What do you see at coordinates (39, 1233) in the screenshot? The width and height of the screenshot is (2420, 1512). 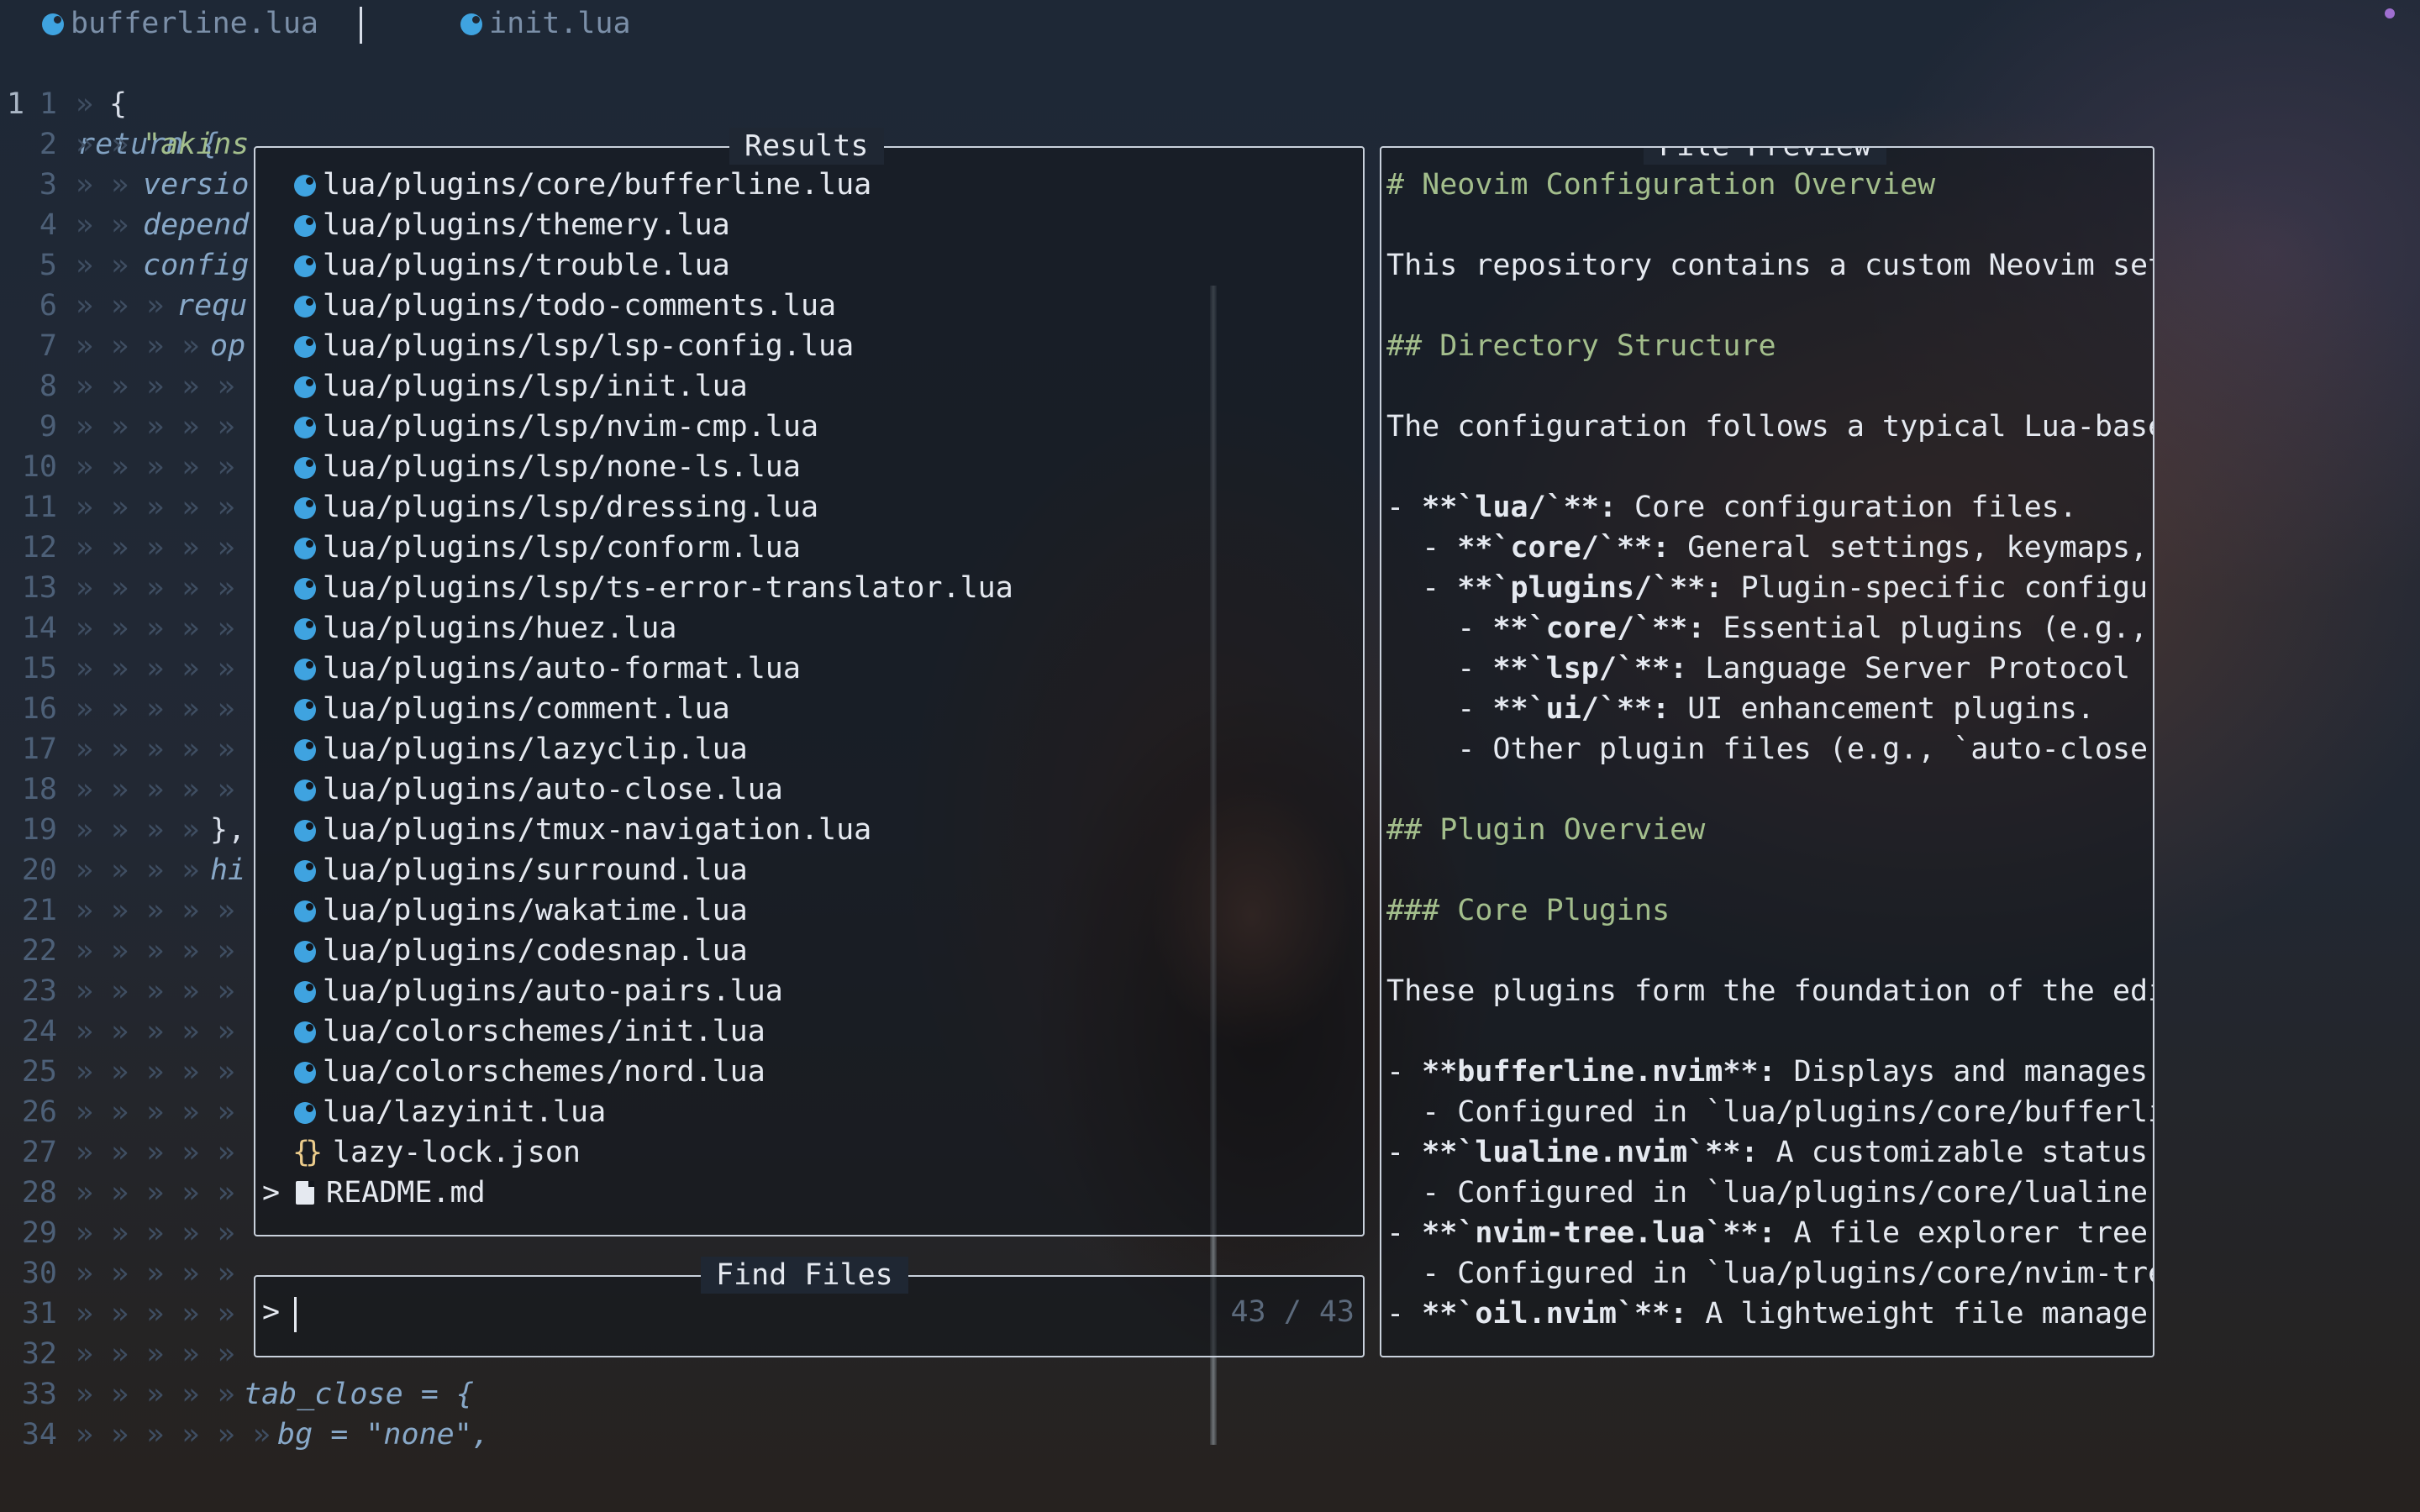 I see `line-number: 29` at bounding box center [39, 1233].